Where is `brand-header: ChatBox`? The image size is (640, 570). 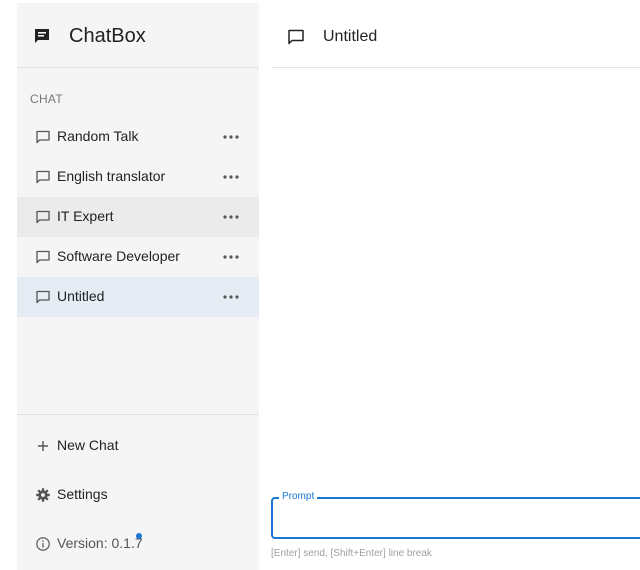 brand-header: ChatBox is located at coordinates (138, 35).